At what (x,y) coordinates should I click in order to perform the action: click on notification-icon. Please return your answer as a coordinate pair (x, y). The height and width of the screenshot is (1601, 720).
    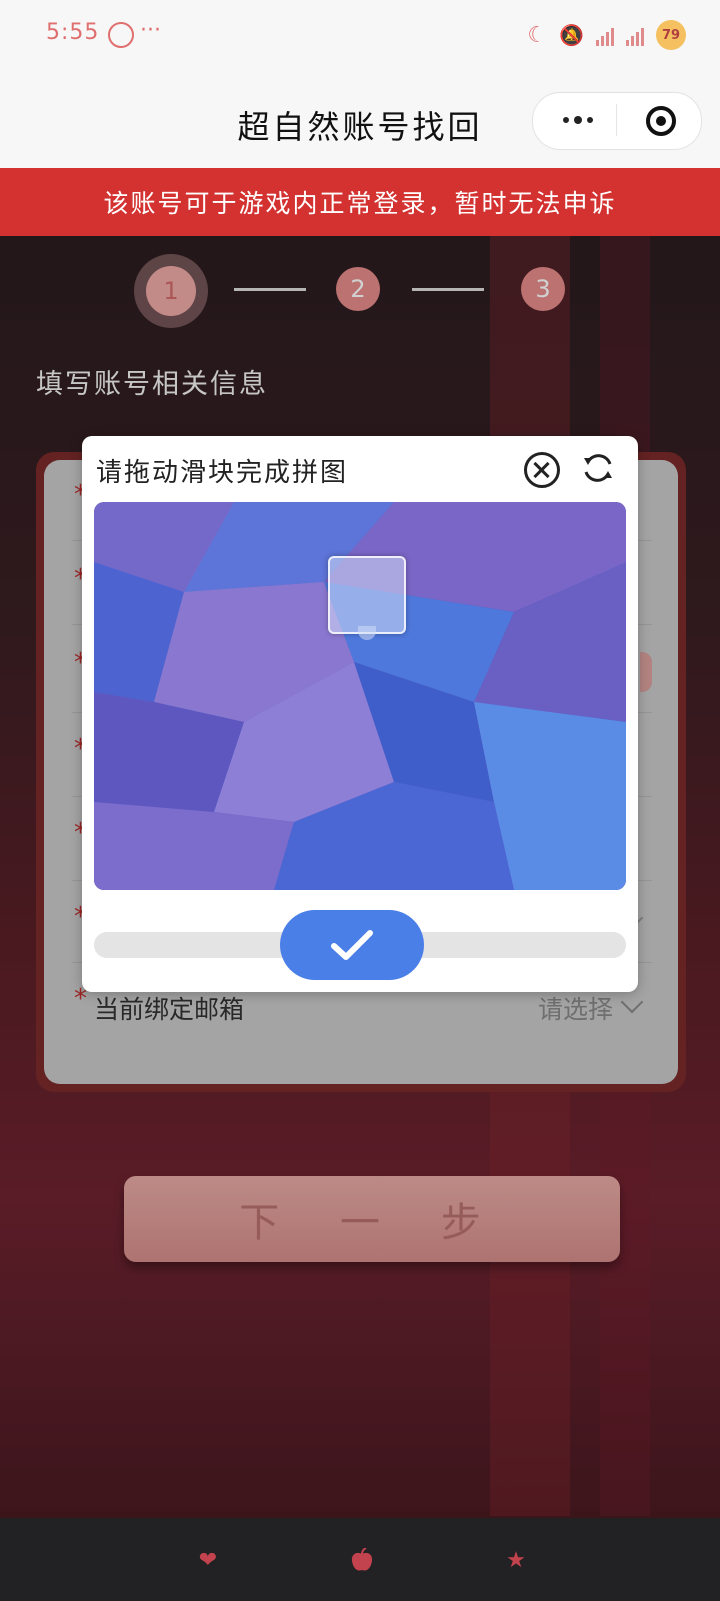
    Looking at the image, I should click on (121, 35).